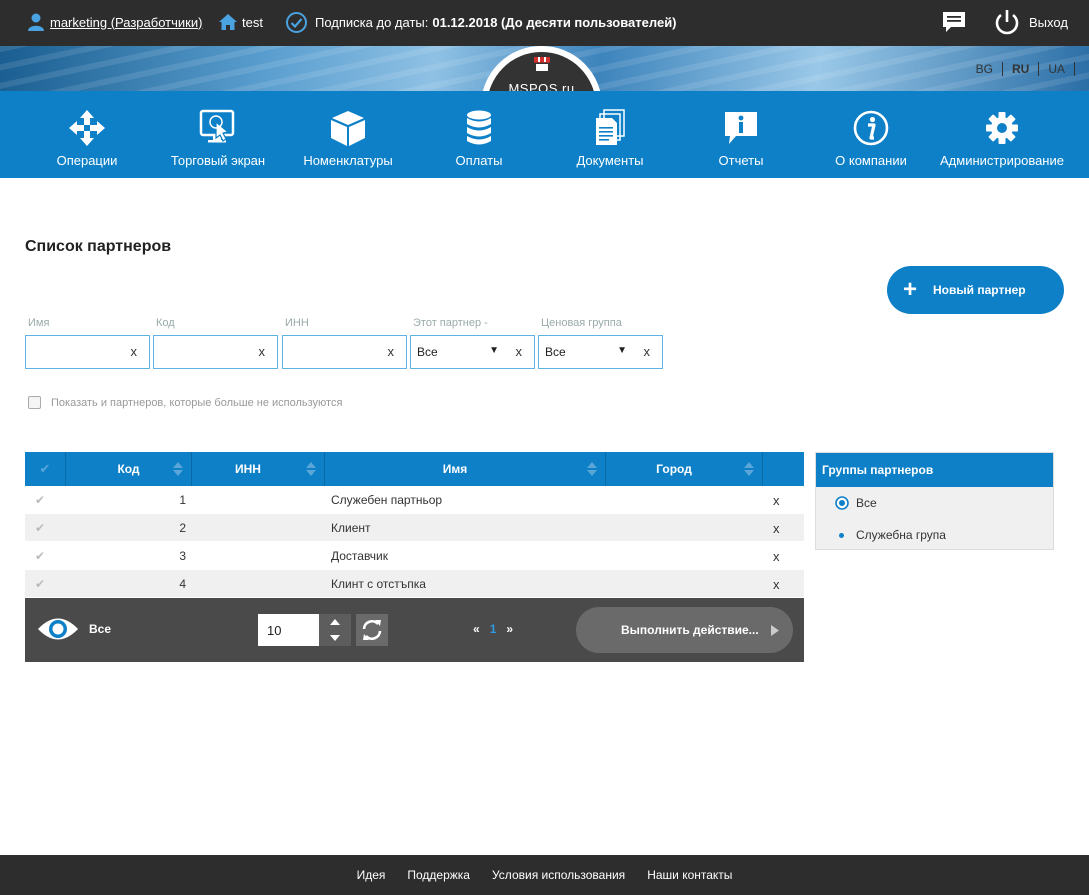  I want to click on pager-page: 1, so click(493, 629).